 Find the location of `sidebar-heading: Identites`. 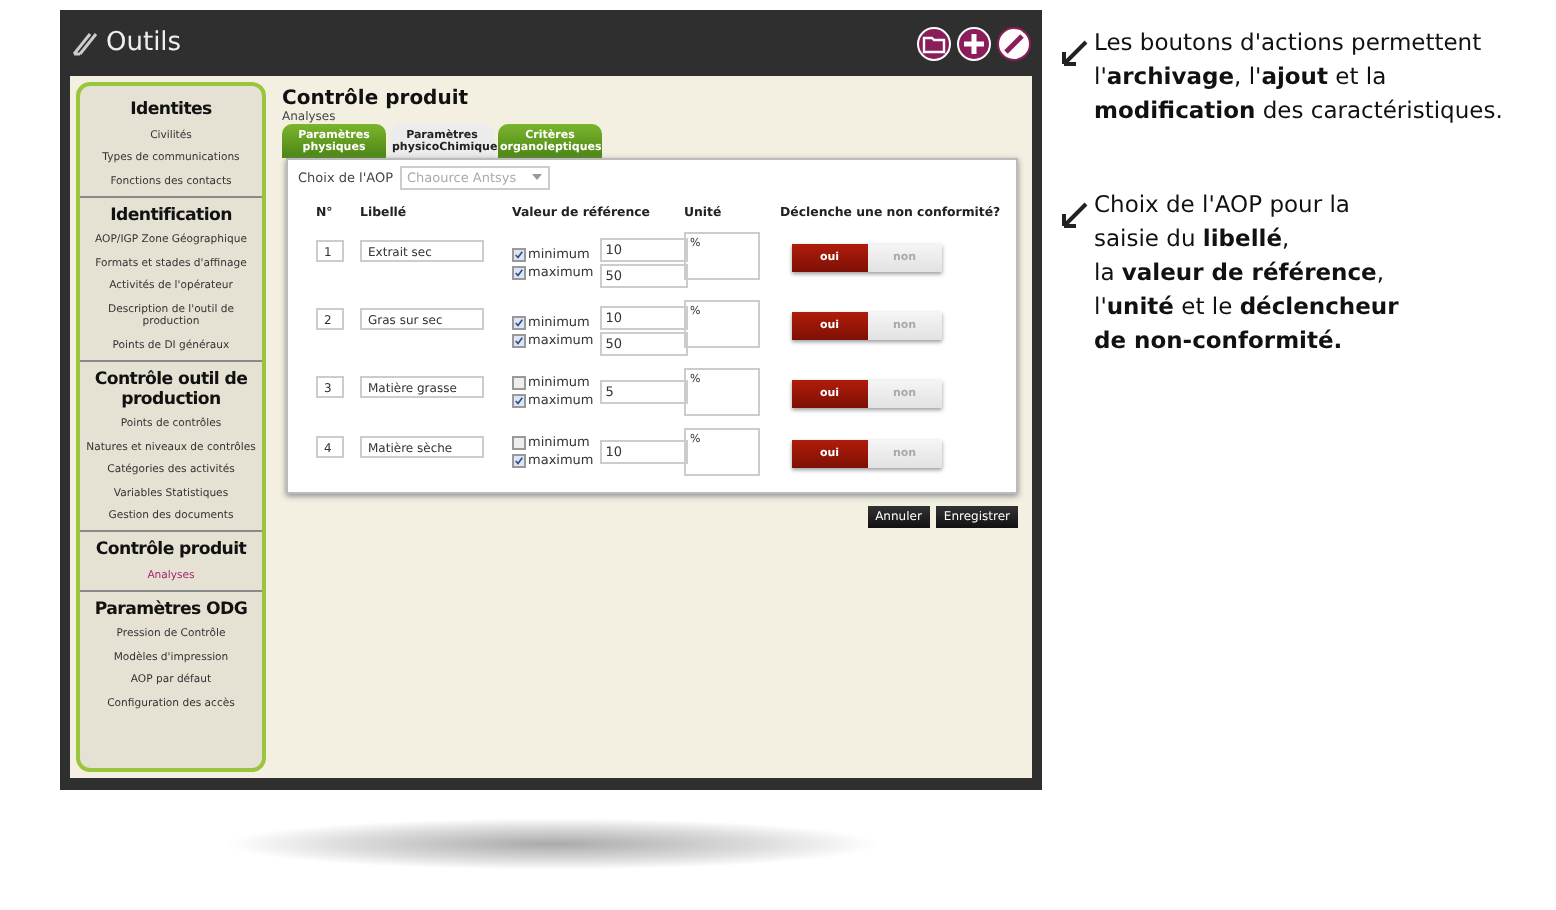

sidebar-heading: Identites is located at coordinates (171, 111).